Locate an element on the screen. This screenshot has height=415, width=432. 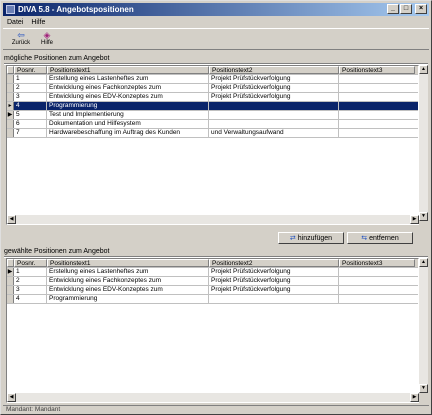
table-row: 4 Programmierung is located at coordinates (212, 299).